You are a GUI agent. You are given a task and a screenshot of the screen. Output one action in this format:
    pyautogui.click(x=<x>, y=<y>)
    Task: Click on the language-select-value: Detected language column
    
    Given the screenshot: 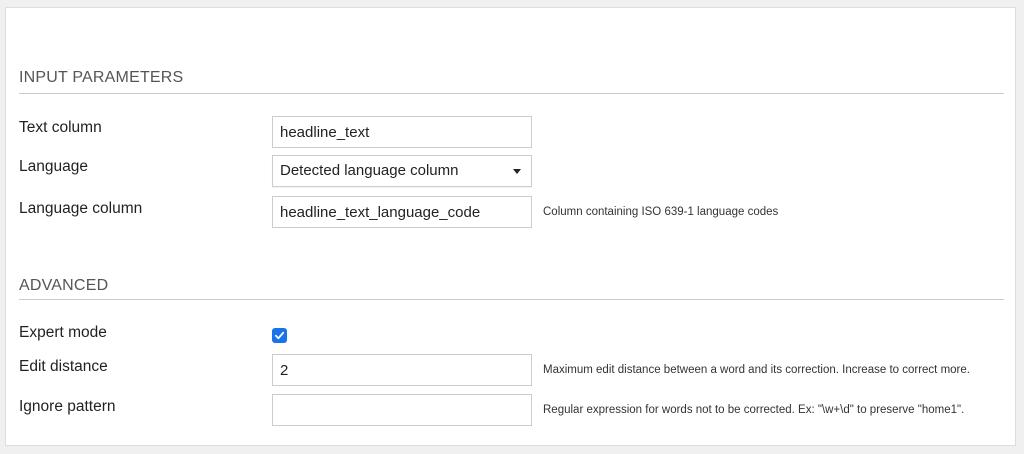 What is the action you would take?
    pyautogui.click(x=369, y=170)
    